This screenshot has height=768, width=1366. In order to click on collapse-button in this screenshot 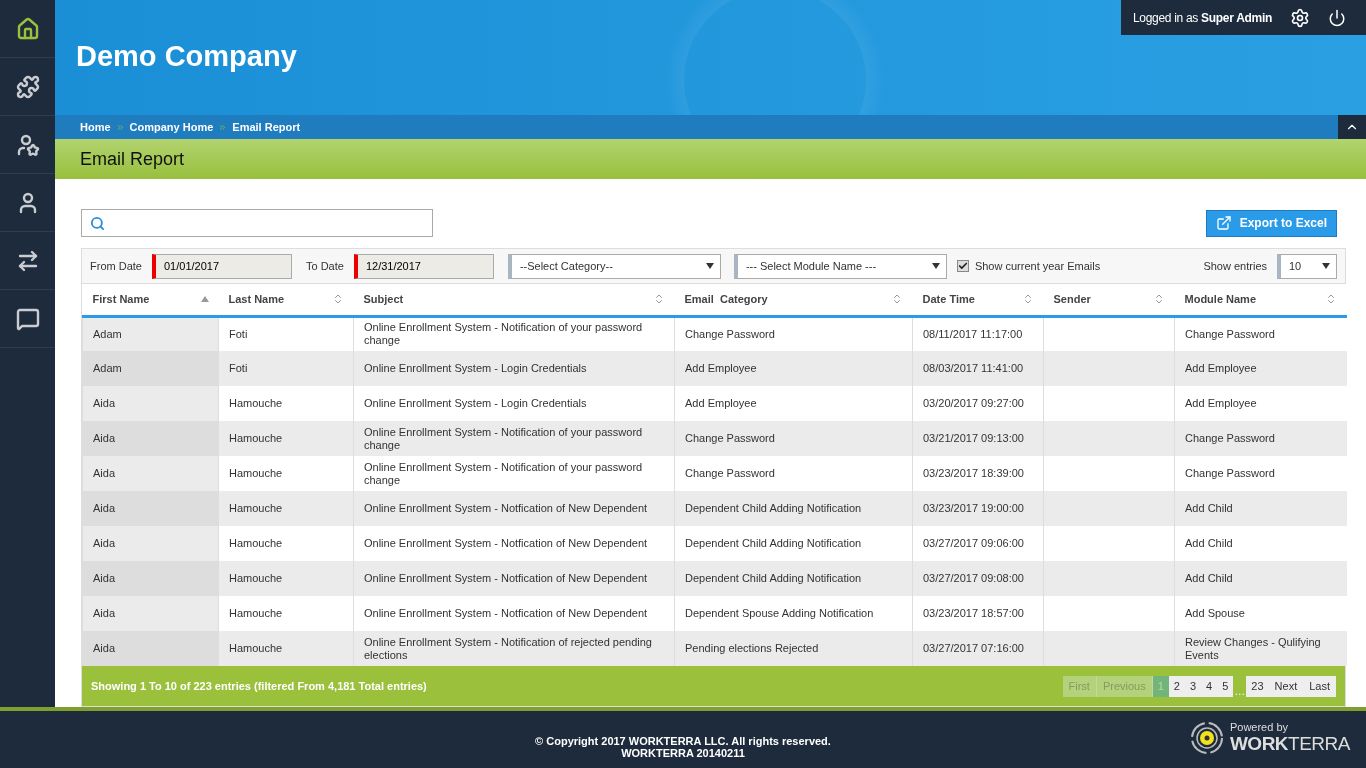, I will do `click(1352, 127)`.